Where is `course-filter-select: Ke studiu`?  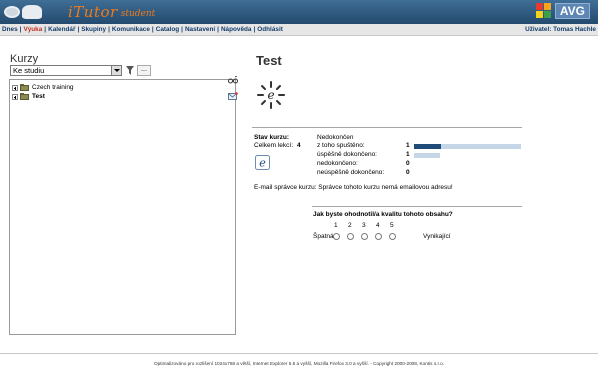 course-filter-select: Ke studiu is located at coordinates (66, 70).